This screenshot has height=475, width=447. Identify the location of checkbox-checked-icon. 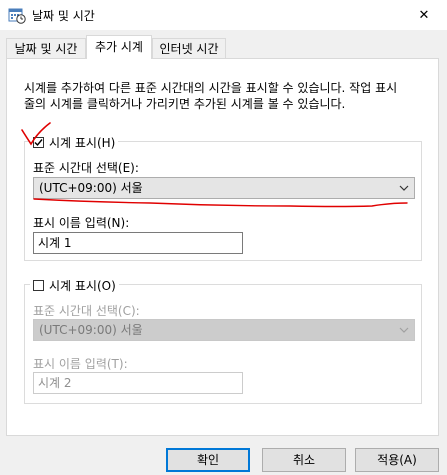
(38, 142).